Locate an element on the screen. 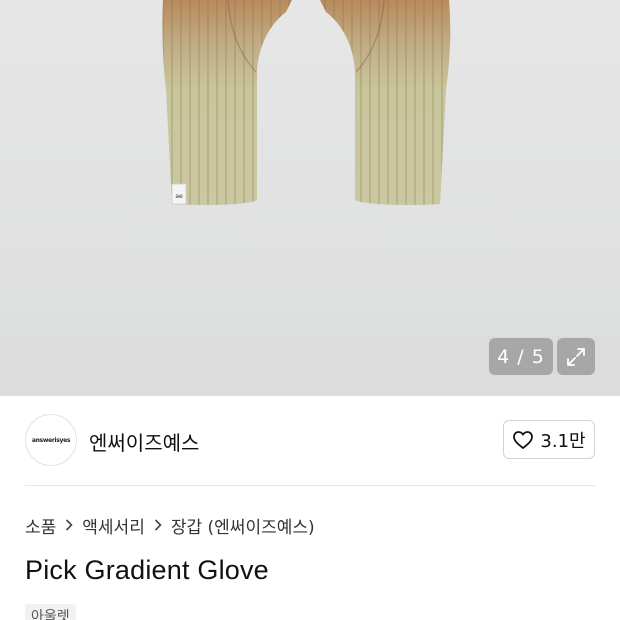 This screenshot has width=620, height=620. product-title: Pick Gradient Glove is located at coordinates (147, 570).